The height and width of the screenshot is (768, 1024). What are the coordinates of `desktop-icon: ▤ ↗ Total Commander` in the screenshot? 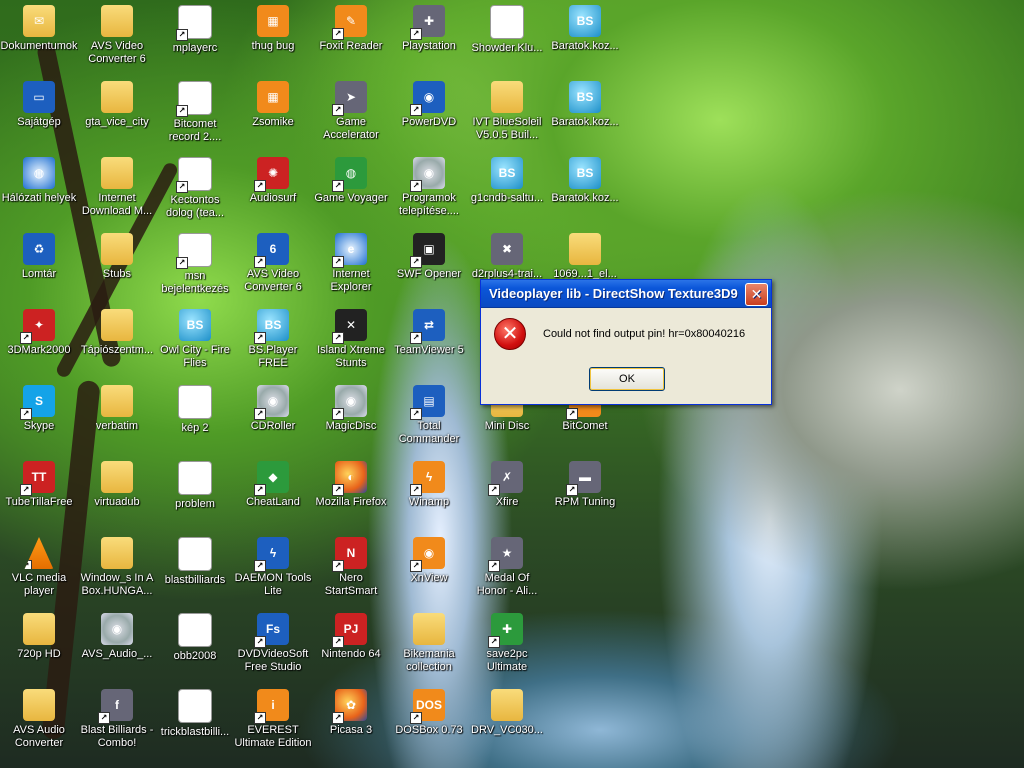 It's located at (429, 418).